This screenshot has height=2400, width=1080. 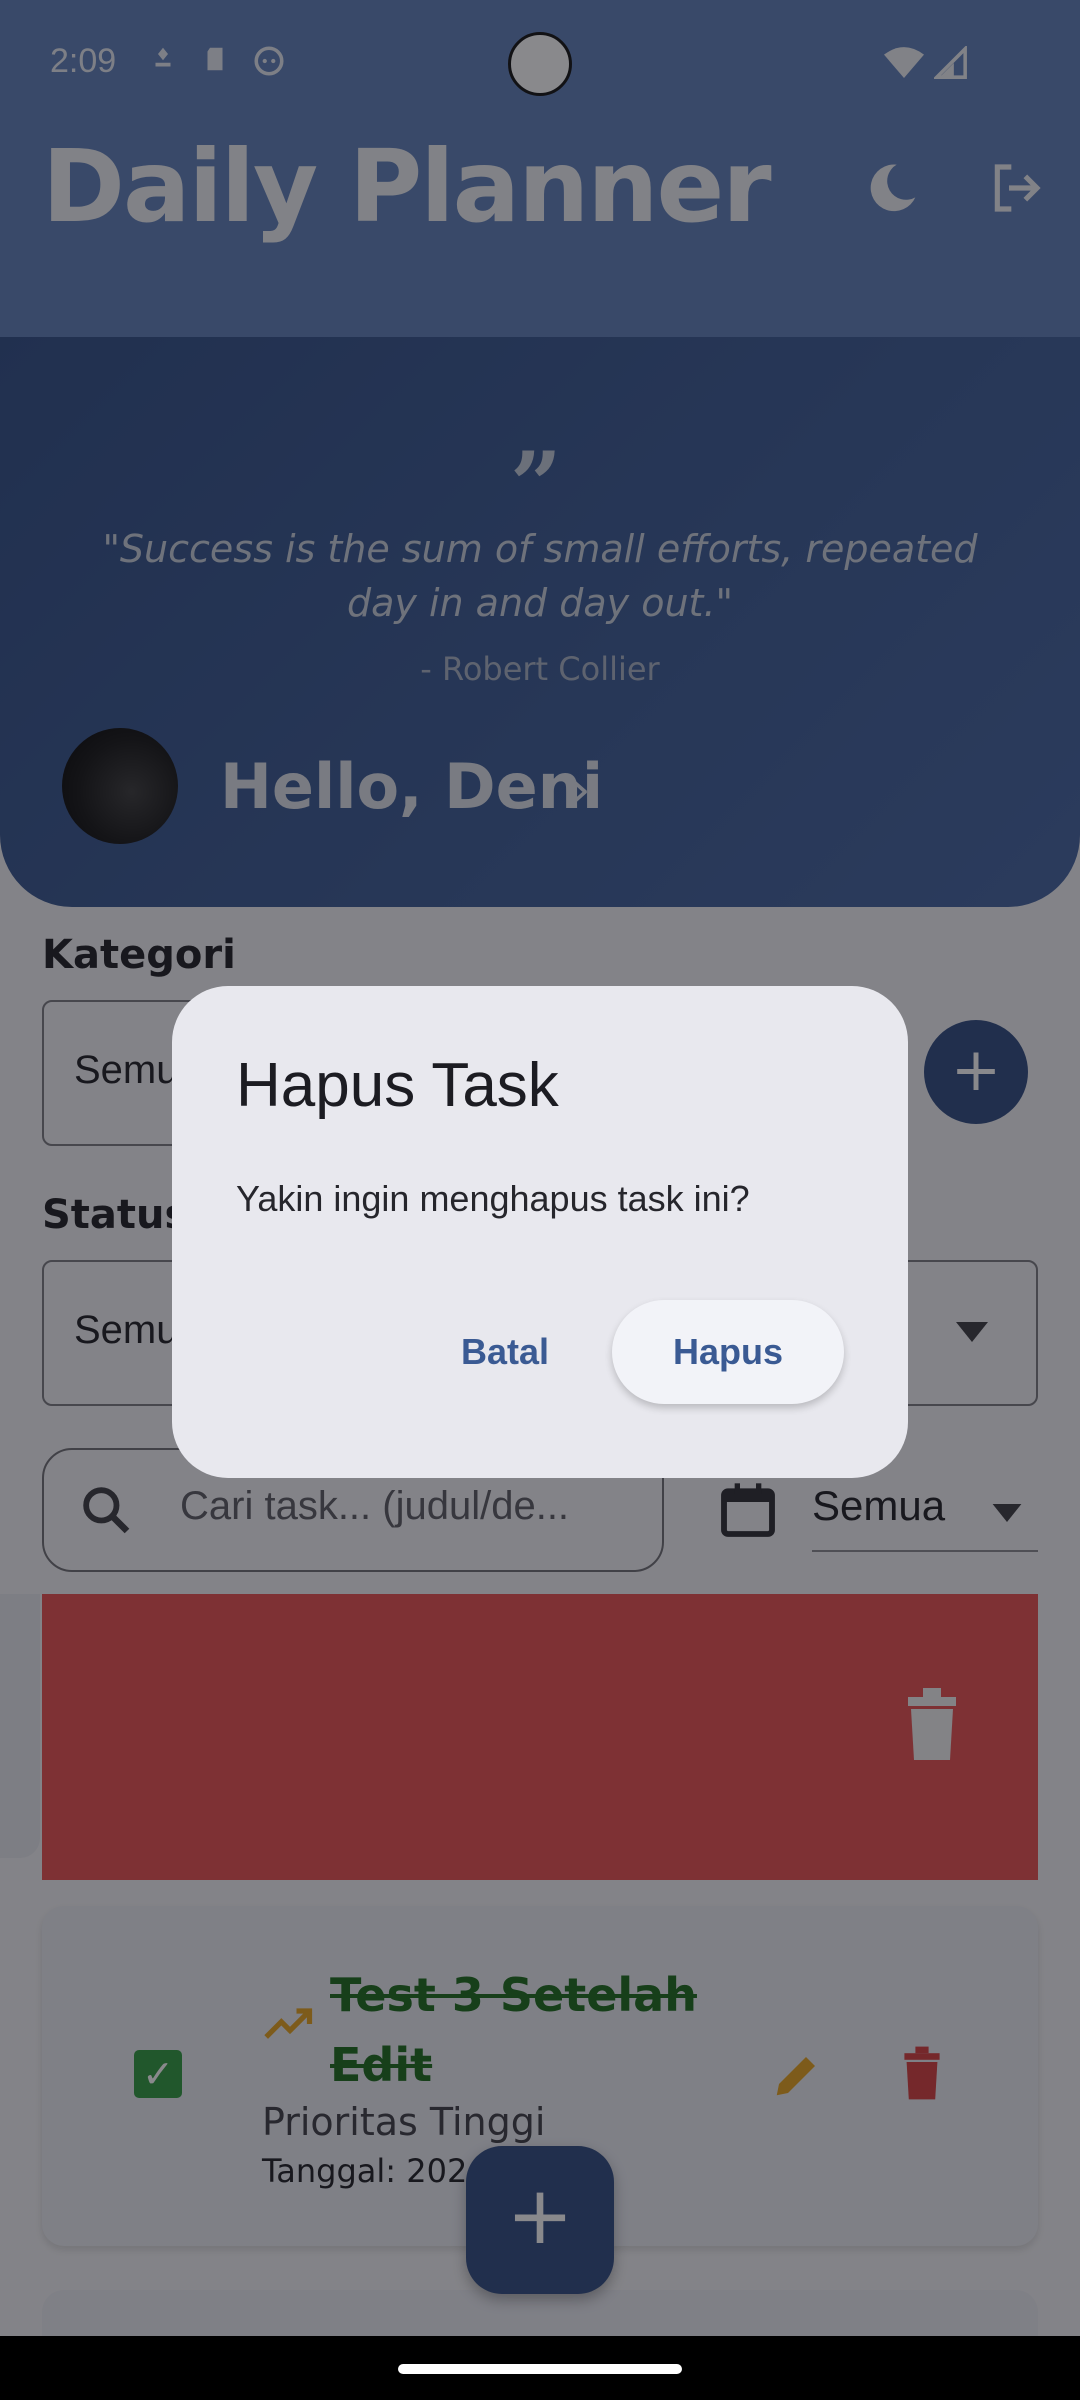 I want to click on cancel-button: Batal, so click(x=505, y=1352).